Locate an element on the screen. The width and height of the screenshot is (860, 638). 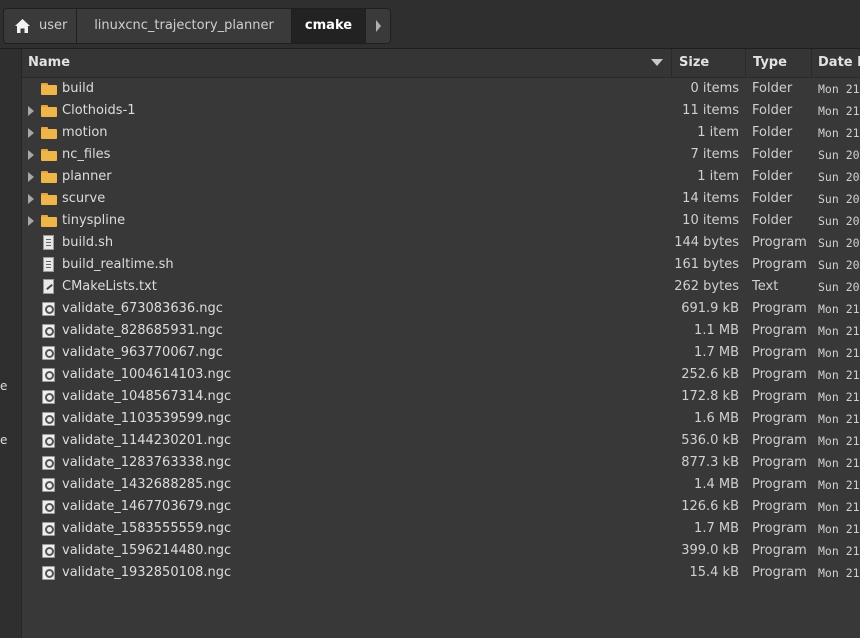
breadcrumb: user linuxcnc_trajectory_planner cmake is located at coordinates (197, 26).